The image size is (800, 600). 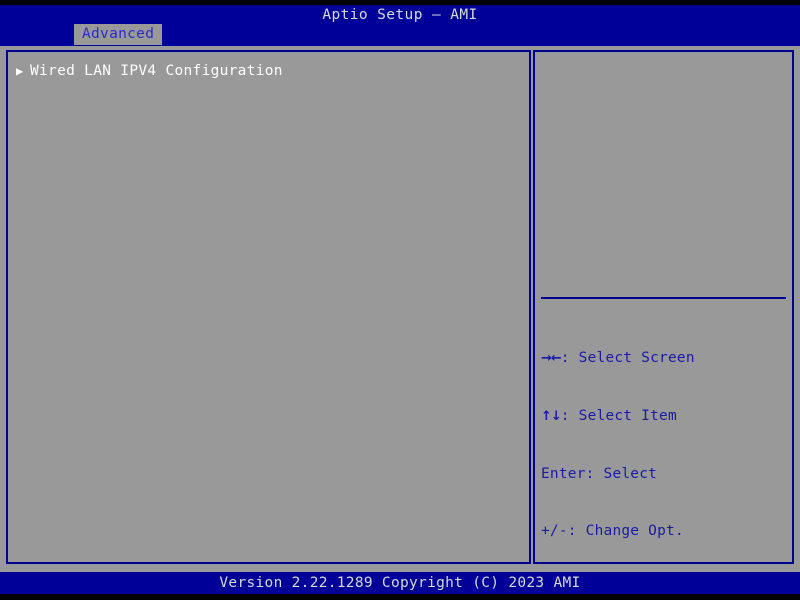 I want to click on key-legend-label: : Select Screen, so click(x=627, y=358).